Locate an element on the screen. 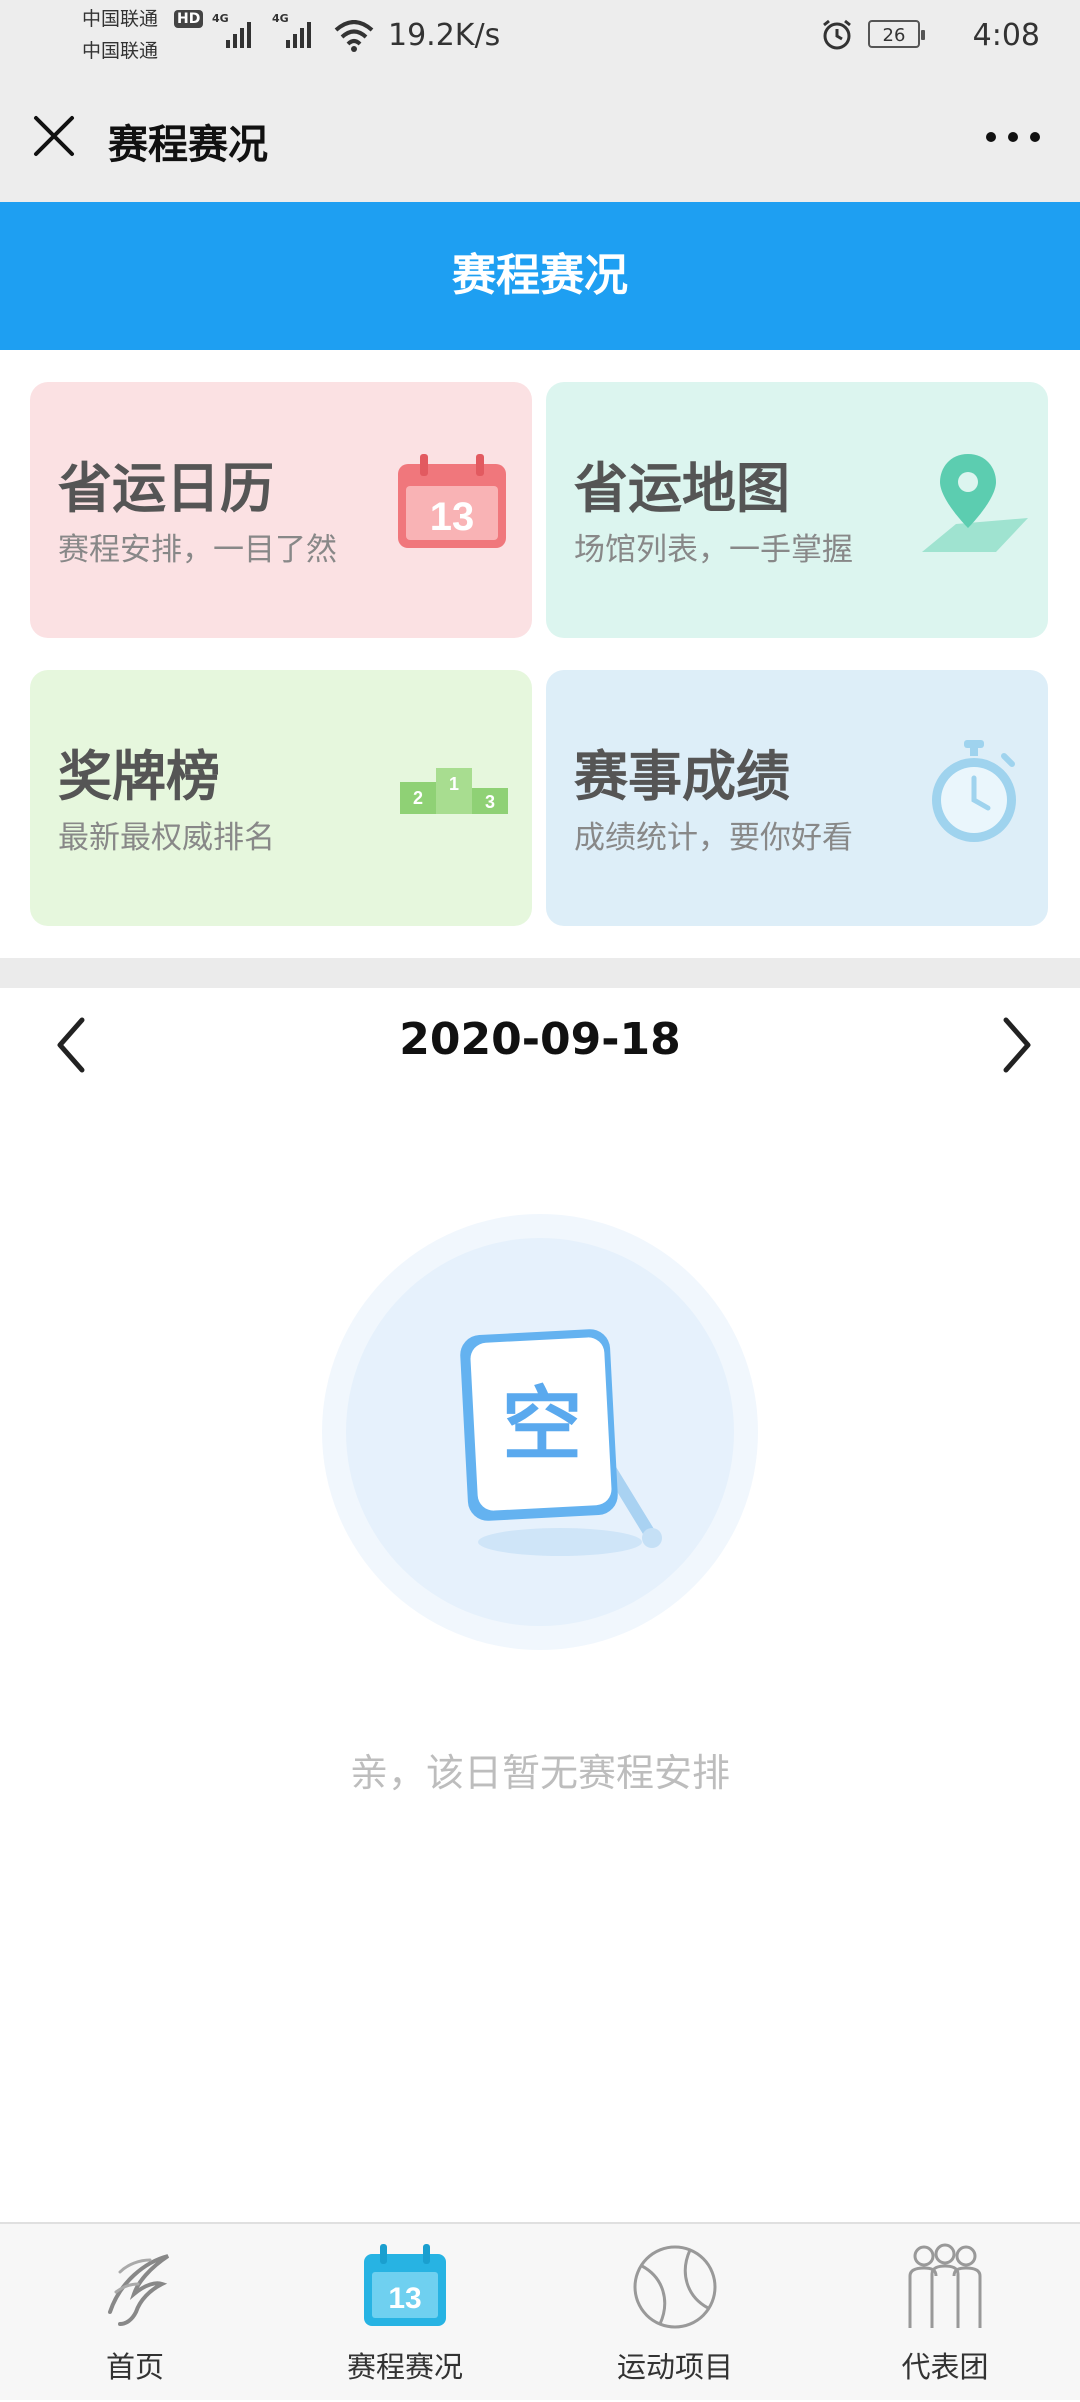 The height and width of the screenshot is (2402, 1080). tab-label: 首页 is located at coordinates (134, 2367).